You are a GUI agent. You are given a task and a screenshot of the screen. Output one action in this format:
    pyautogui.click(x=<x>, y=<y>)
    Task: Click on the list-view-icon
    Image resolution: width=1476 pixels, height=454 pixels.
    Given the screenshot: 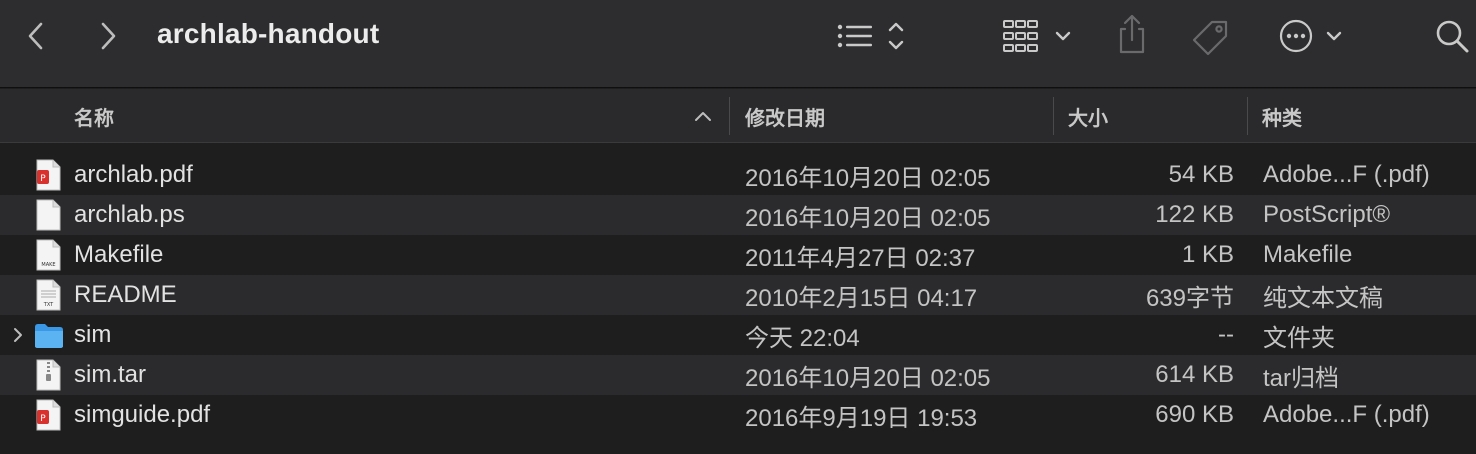 What is the action you would take?
    pyautogui.click(x=870, y=36)
    